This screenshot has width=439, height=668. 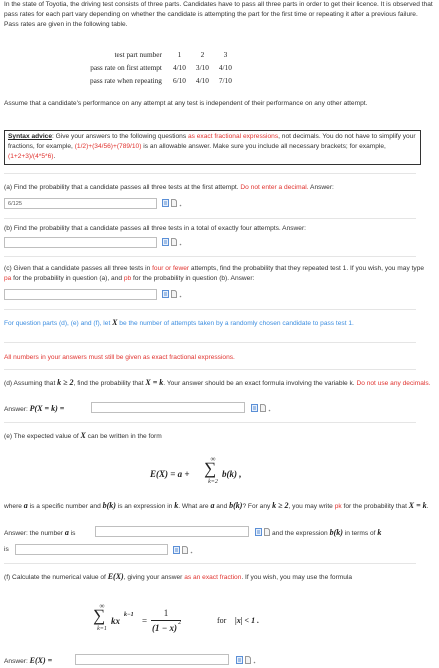 I want to click on question-c-highlight: four or fewer, so click(x=171, y=268).